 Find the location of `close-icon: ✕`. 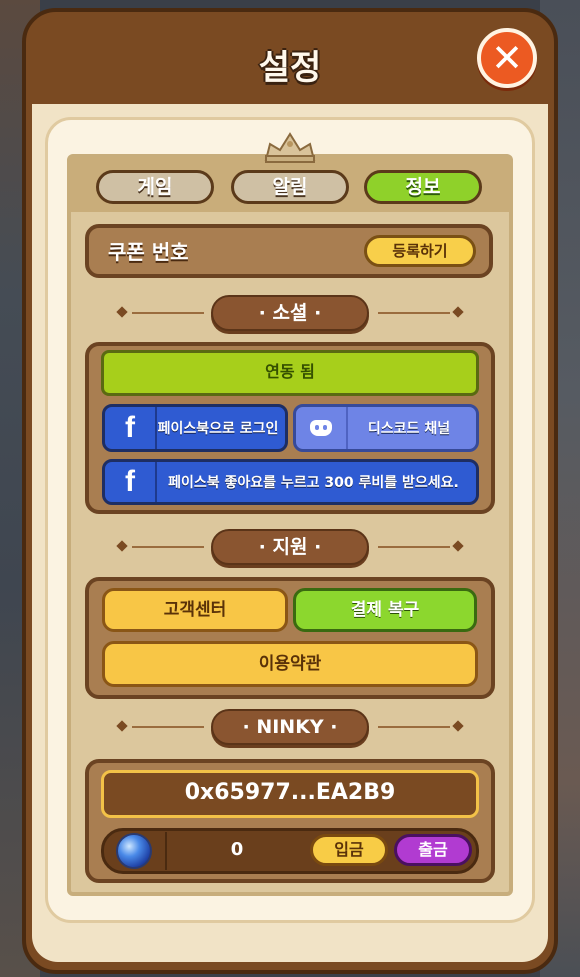

close-icon: ✕ is located at coordinates (507, 58).